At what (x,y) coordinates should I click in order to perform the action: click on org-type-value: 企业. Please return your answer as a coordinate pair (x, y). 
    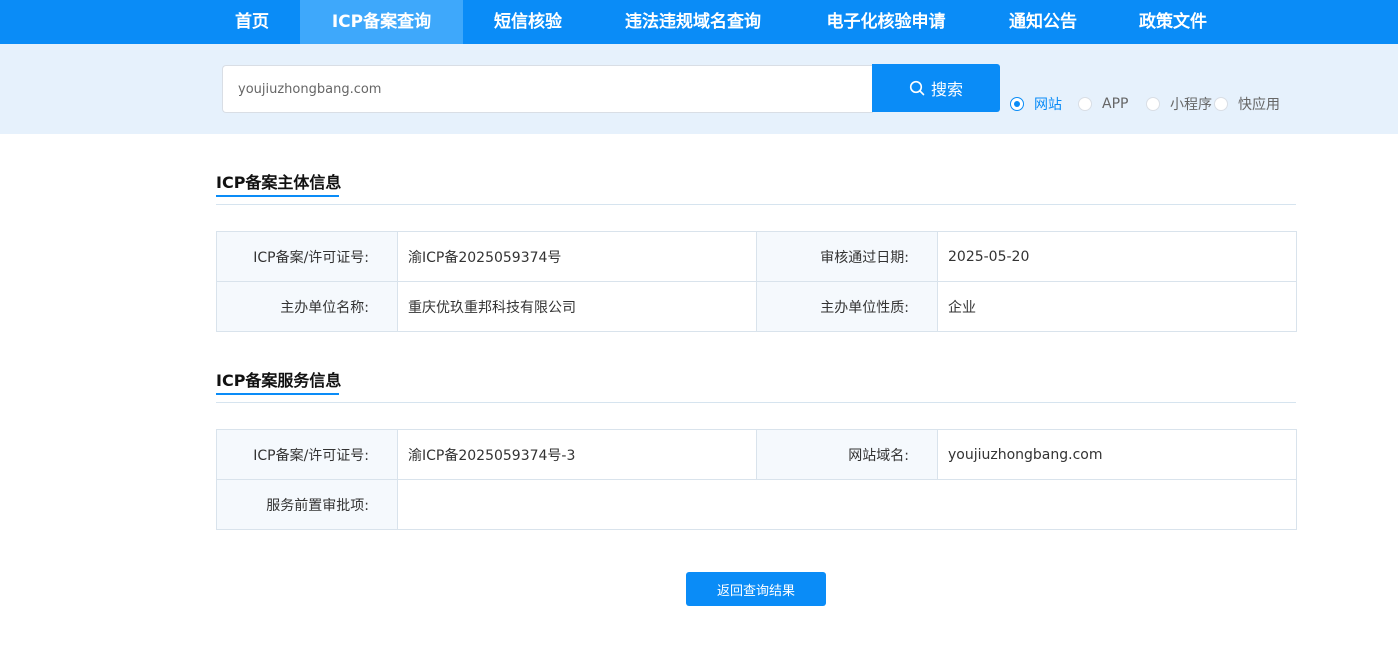
    Looking at the image, I should click on (1117, 306).